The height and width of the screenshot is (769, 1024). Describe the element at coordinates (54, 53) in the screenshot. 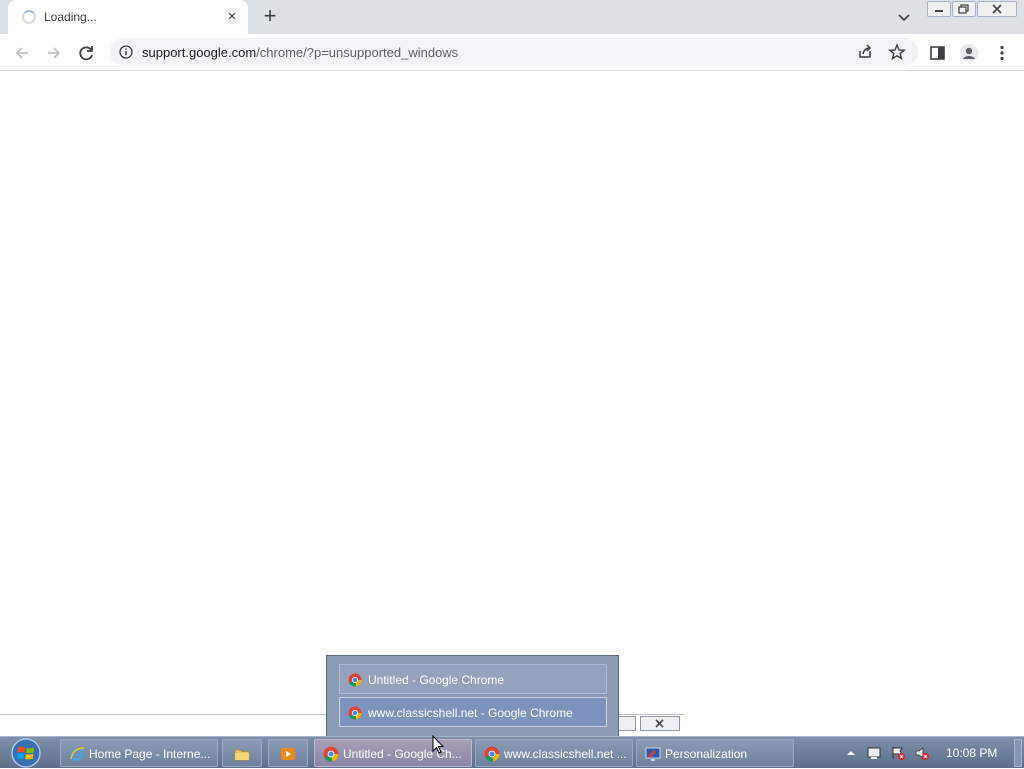

I see `forward-arrow-icon` at that location.